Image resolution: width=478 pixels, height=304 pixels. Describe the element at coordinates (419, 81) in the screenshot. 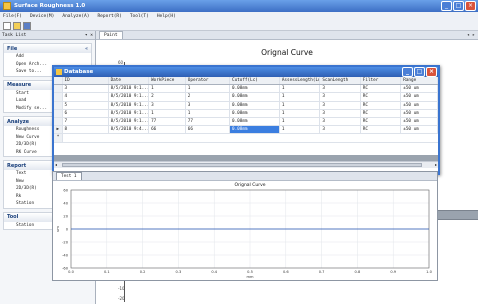

I see `column-header-range: Range` at that location.